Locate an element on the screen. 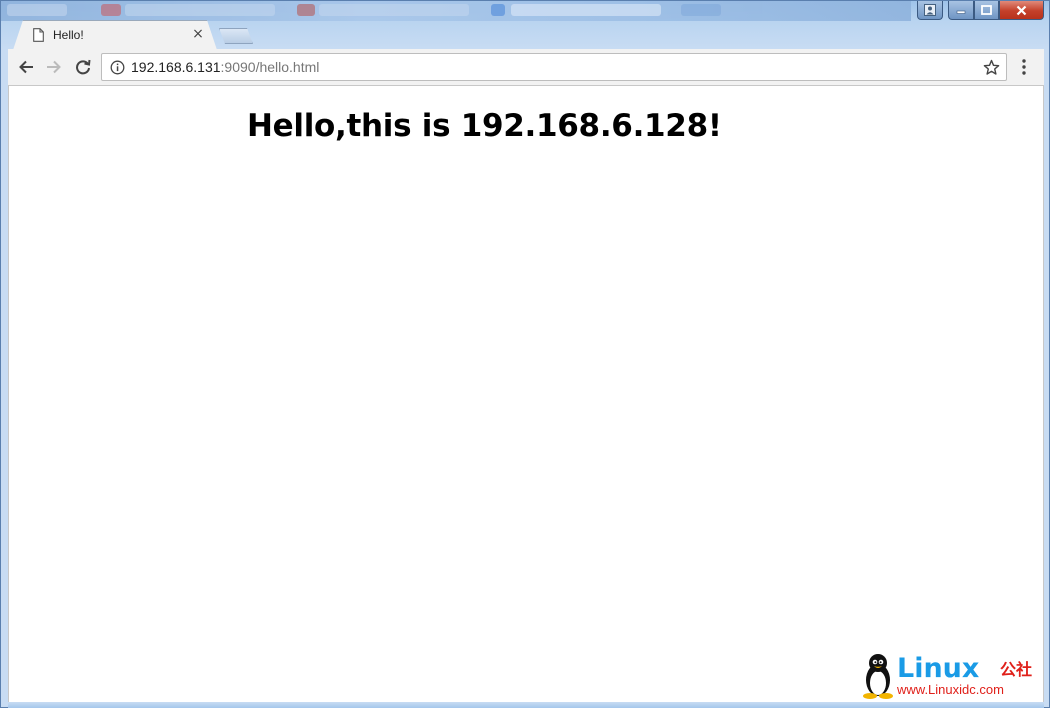  linuxidc-watermark: Linux 公社 www.Linuxidc.com is located at coordinates (947, 676).